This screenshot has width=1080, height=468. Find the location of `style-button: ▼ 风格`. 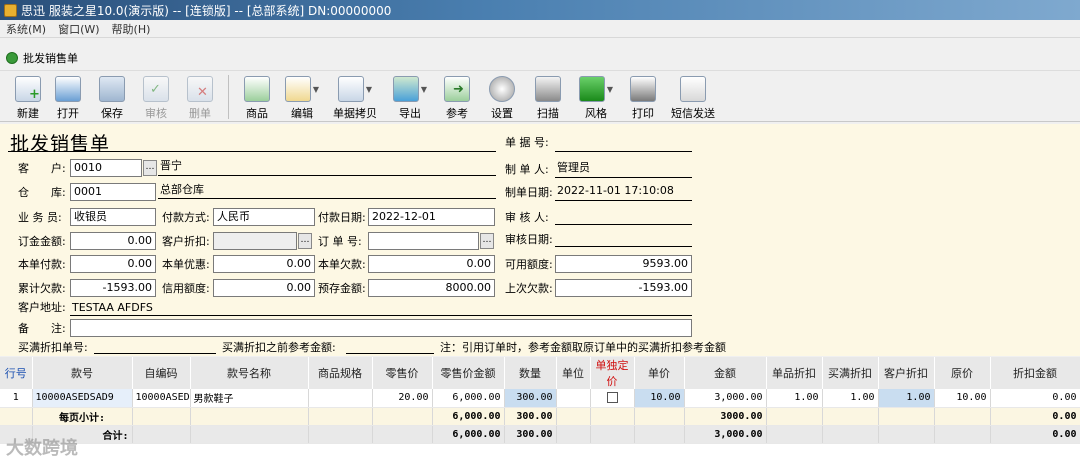

style-button: ▼ 风格 is located at coordinates (596, 97).